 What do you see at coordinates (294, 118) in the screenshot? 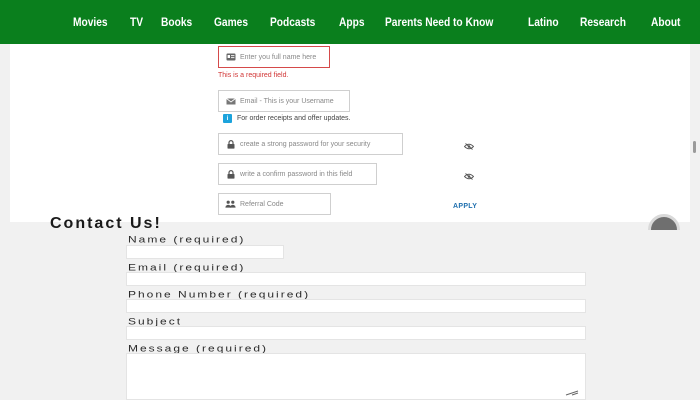
I see `email-hint-text: For order receipts and offer updates.` at bounding box center [294, 118].